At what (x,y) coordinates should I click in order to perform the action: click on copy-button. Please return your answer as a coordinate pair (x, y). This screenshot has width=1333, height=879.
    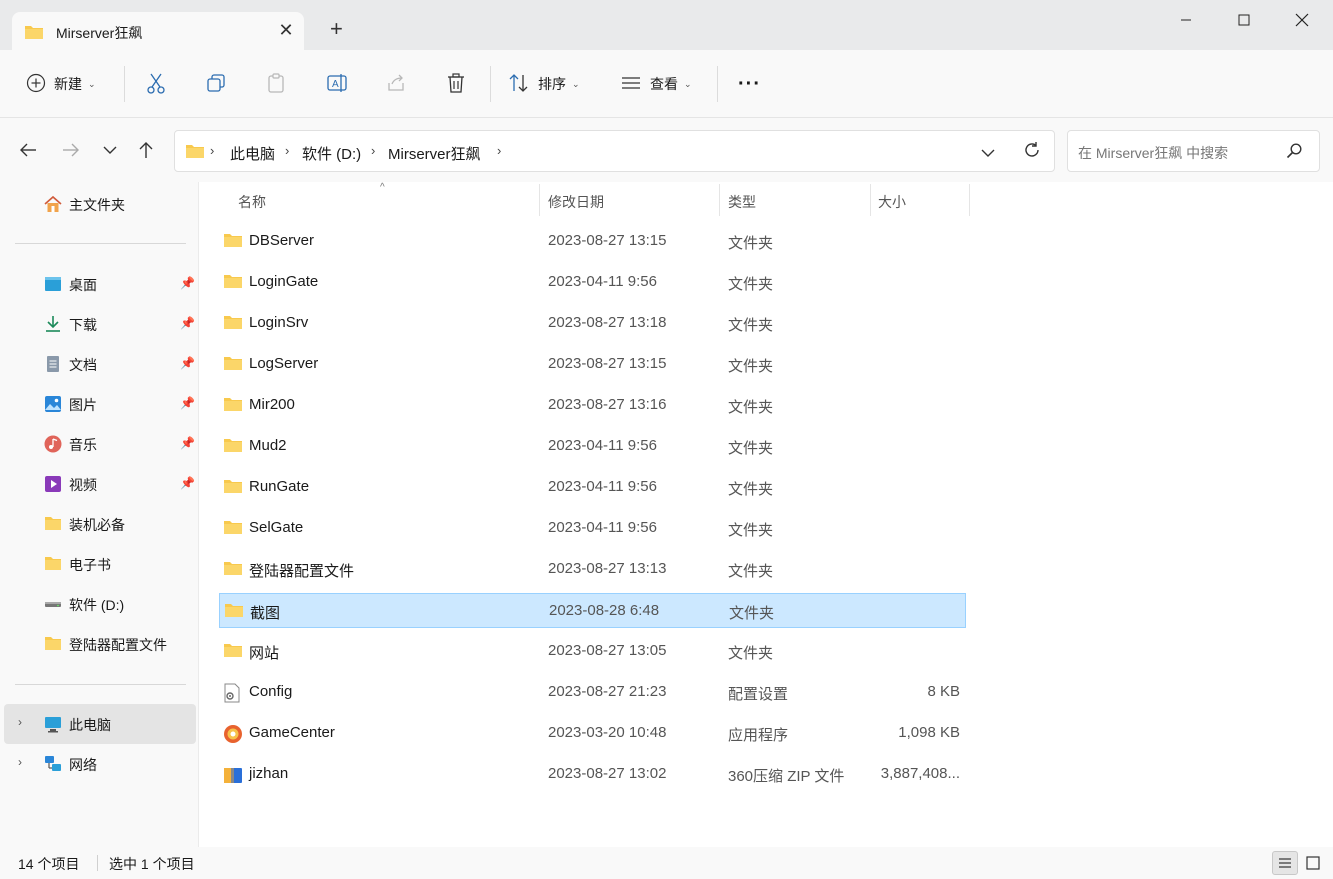
    Looking at the image, I should click on (216, 84).